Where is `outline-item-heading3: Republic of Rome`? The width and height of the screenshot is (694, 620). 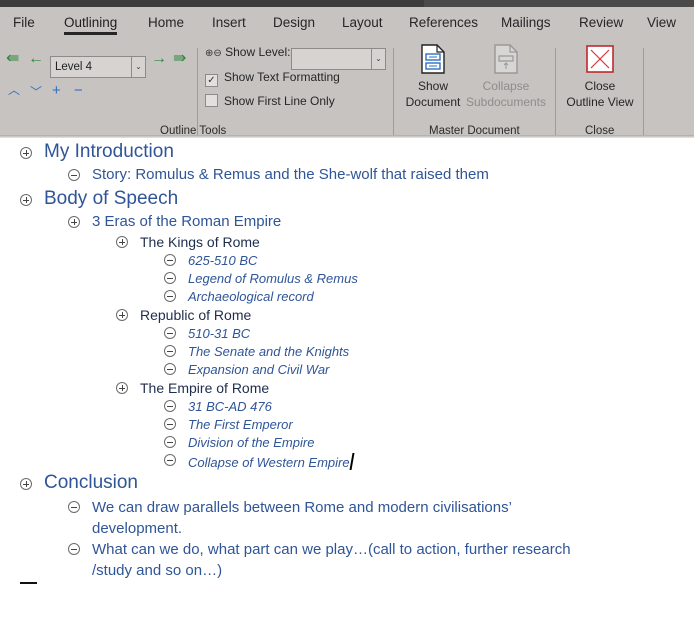 outline-item-heading3: Republic of Rome is located at coordinates (184, 315).